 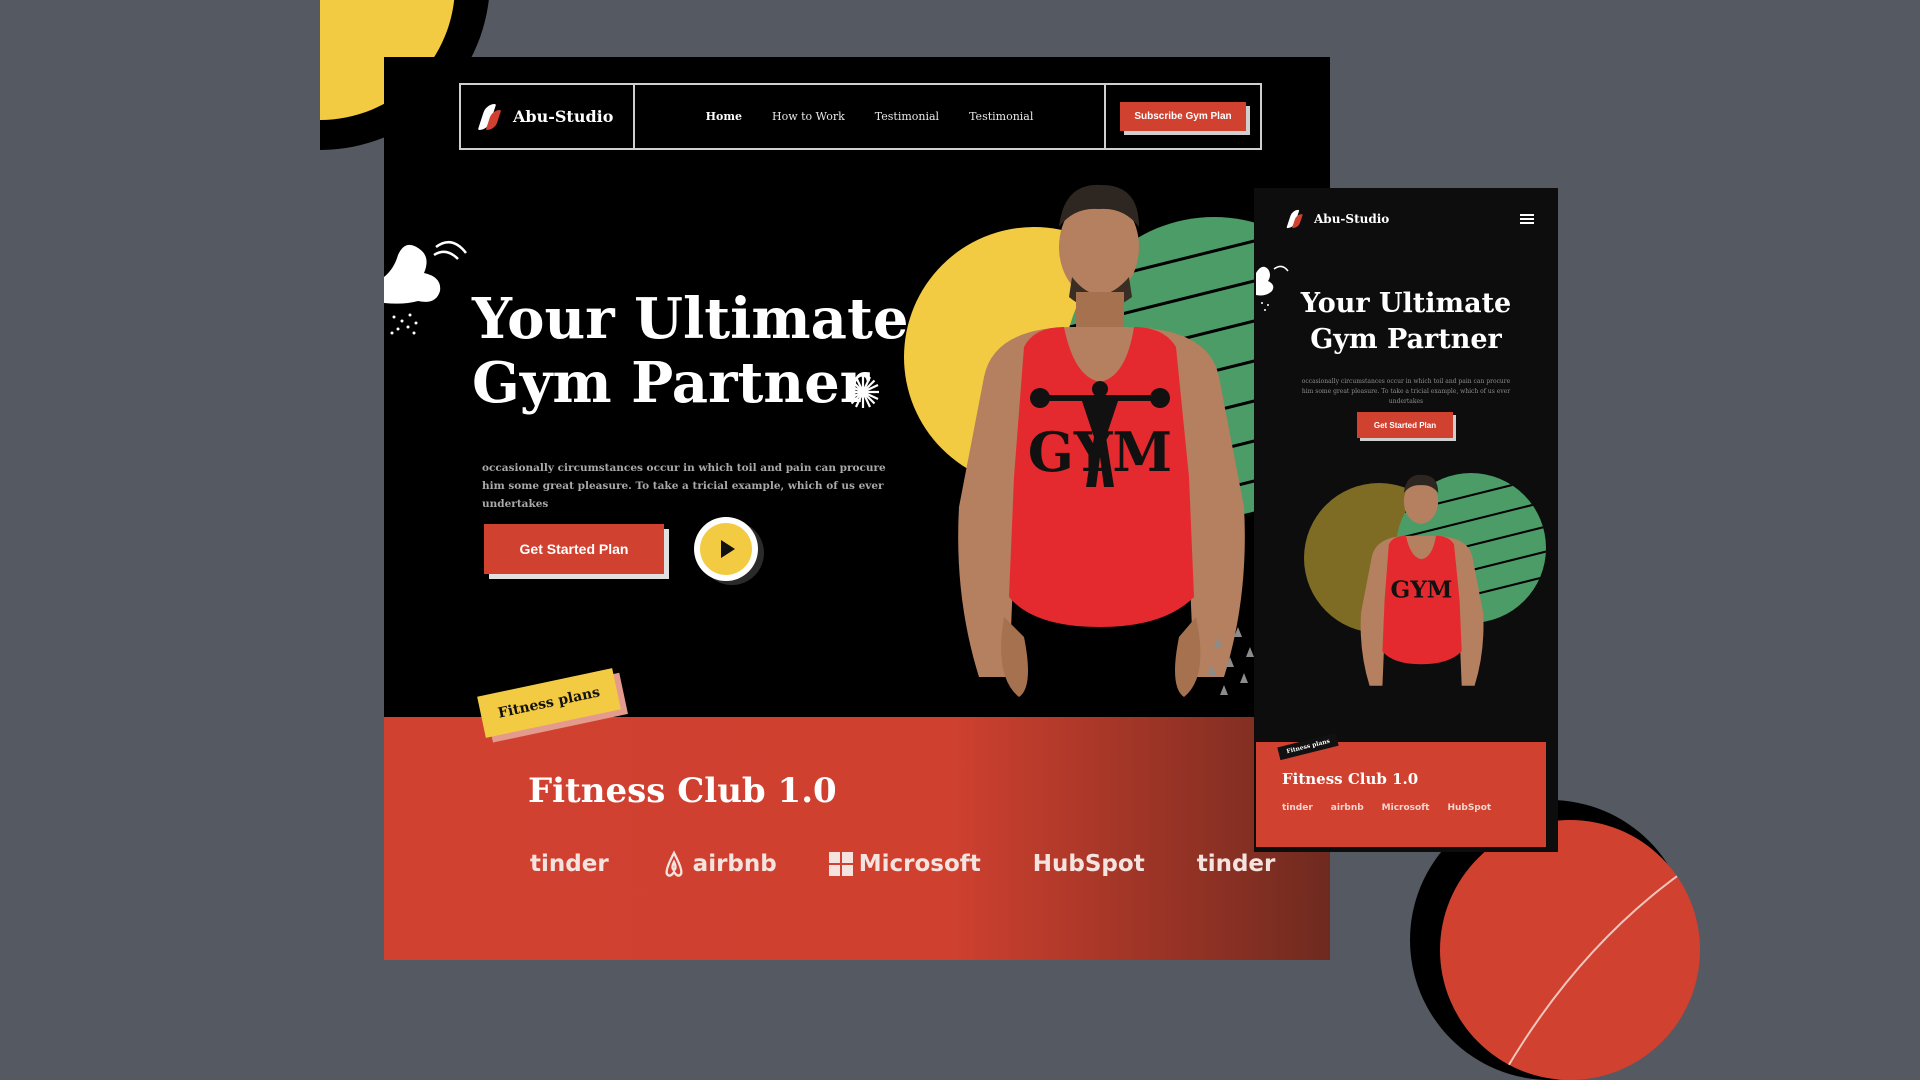 What do you see at coordinates (1406, 322) in the screenshot?
I see `mobile-hero-title: Your Ultimate Gym Partner` at bounding box center [1406, 322].